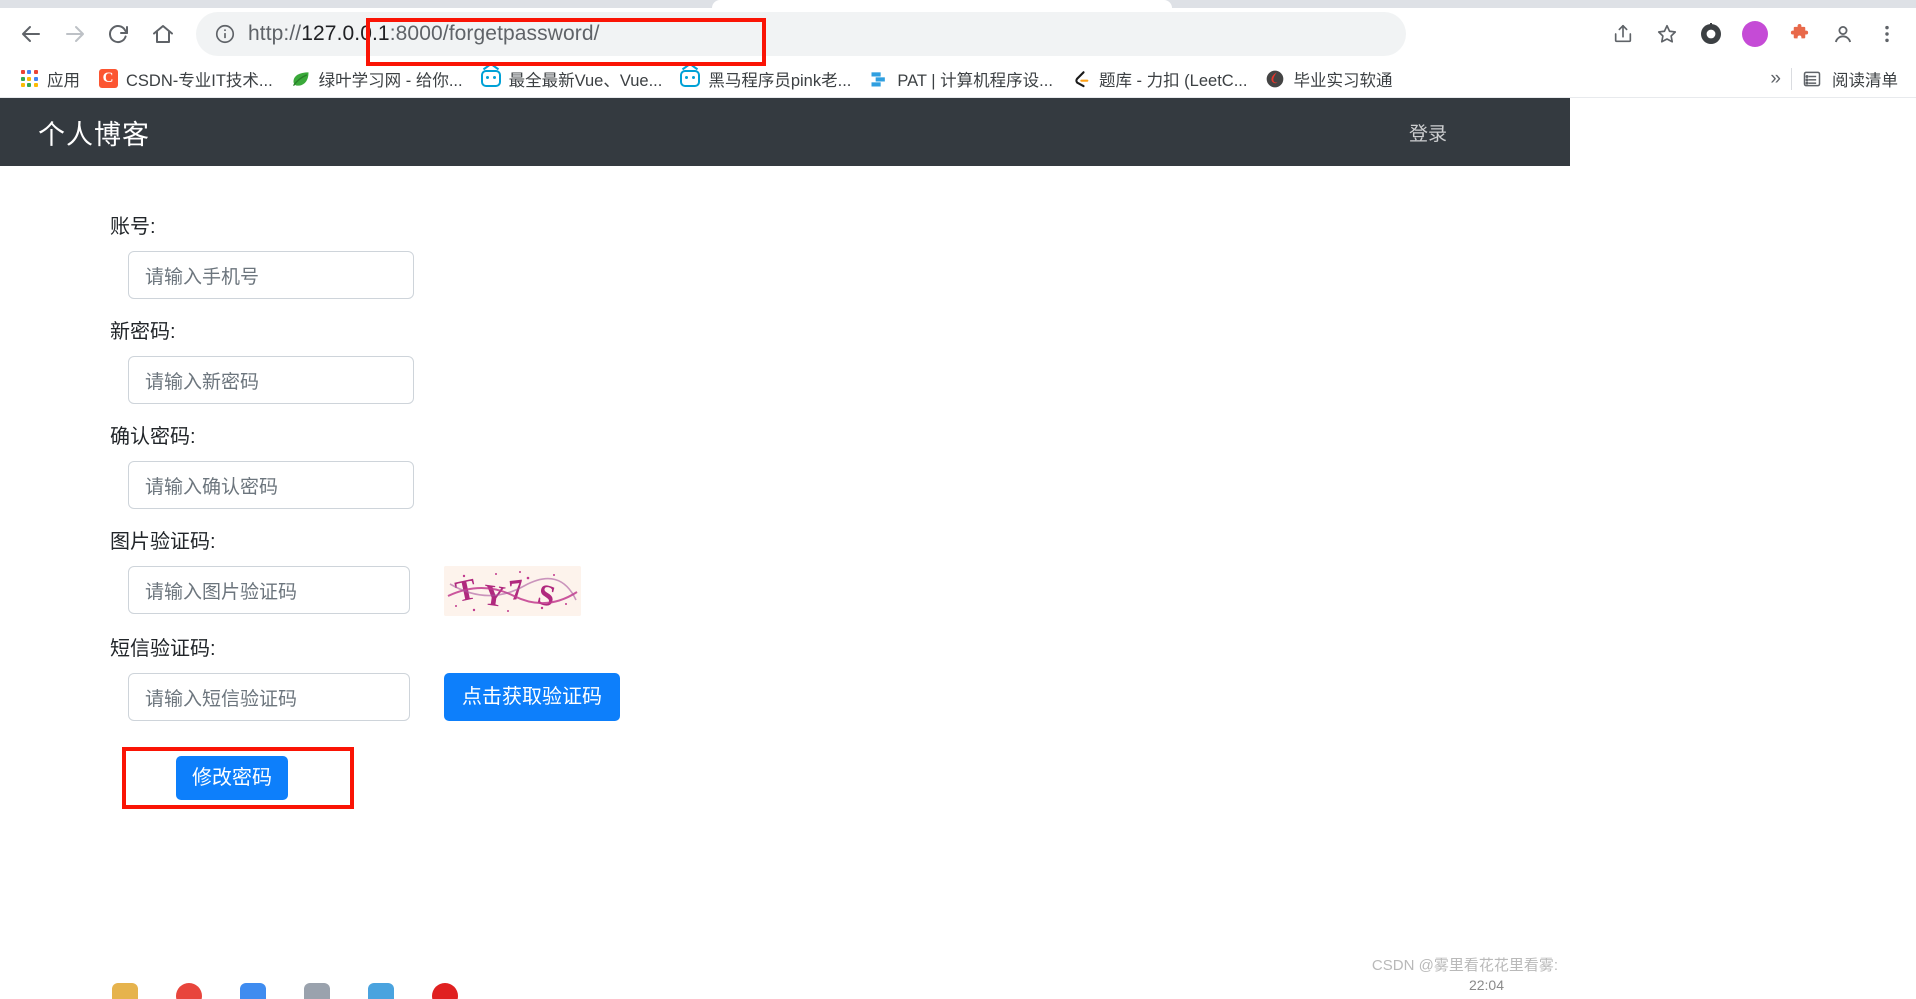 This screenshot has height=999, width=1916. I want to click on field-group-confirm-password: 确认密码: 请输入确认密码, so click(839, 464).